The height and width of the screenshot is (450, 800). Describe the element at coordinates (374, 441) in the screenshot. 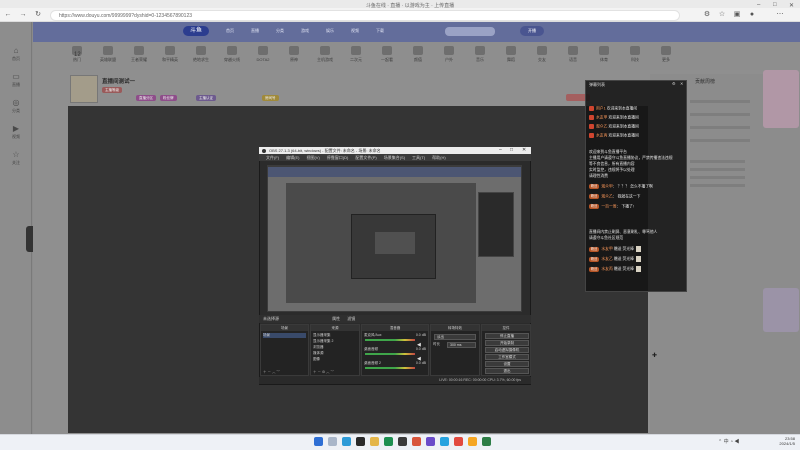

I see `file-explorer-icon` at that location.